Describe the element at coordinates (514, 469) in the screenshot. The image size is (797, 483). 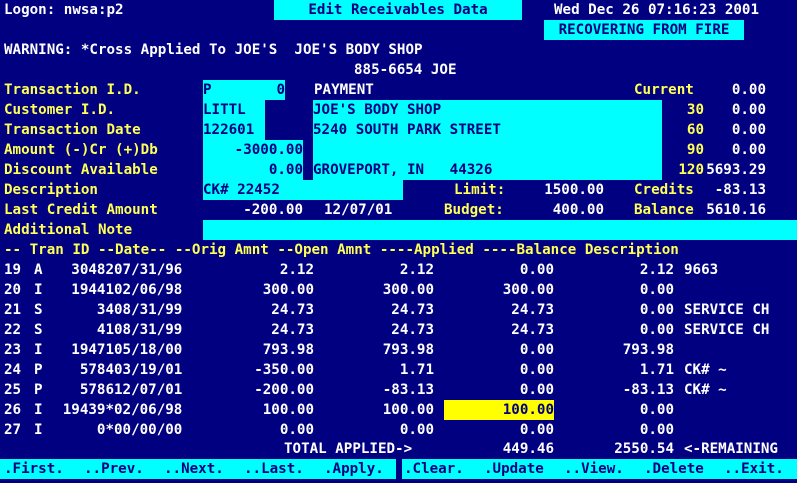
I see `update-button: .Update` at that location.